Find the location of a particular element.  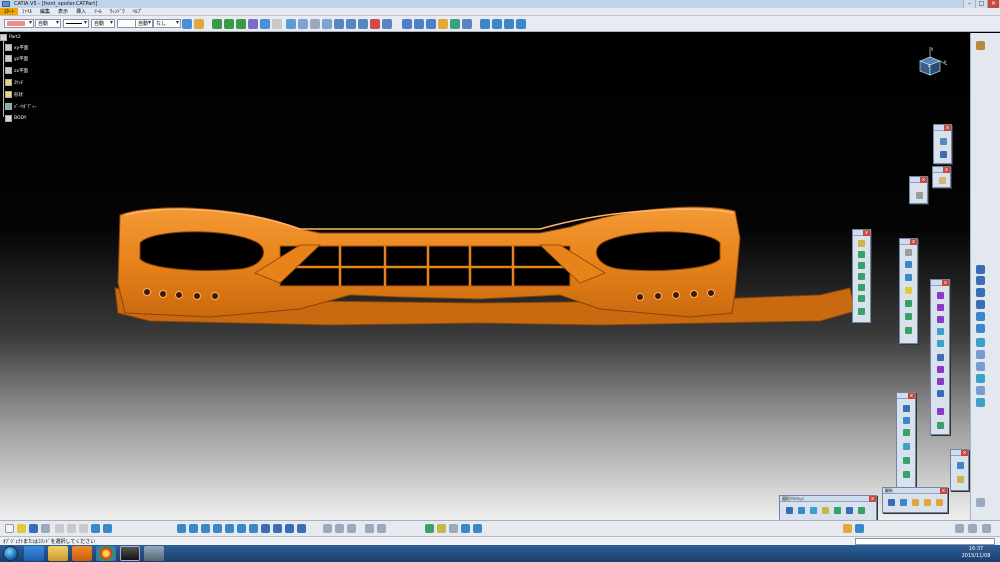

chrome-icon is located at coordinates (106, 553).